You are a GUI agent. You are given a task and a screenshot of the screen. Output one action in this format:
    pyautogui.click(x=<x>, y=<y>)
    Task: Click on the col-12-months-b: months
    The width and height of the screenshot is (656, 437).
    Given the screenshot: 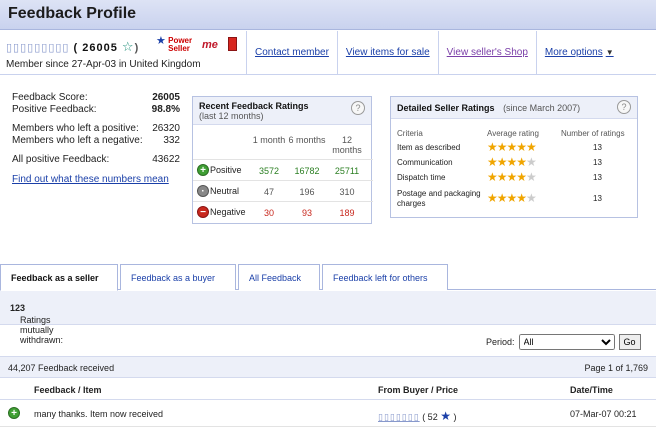 What is the action you would take?
    pyautogui.click(x=347, y=150)
    